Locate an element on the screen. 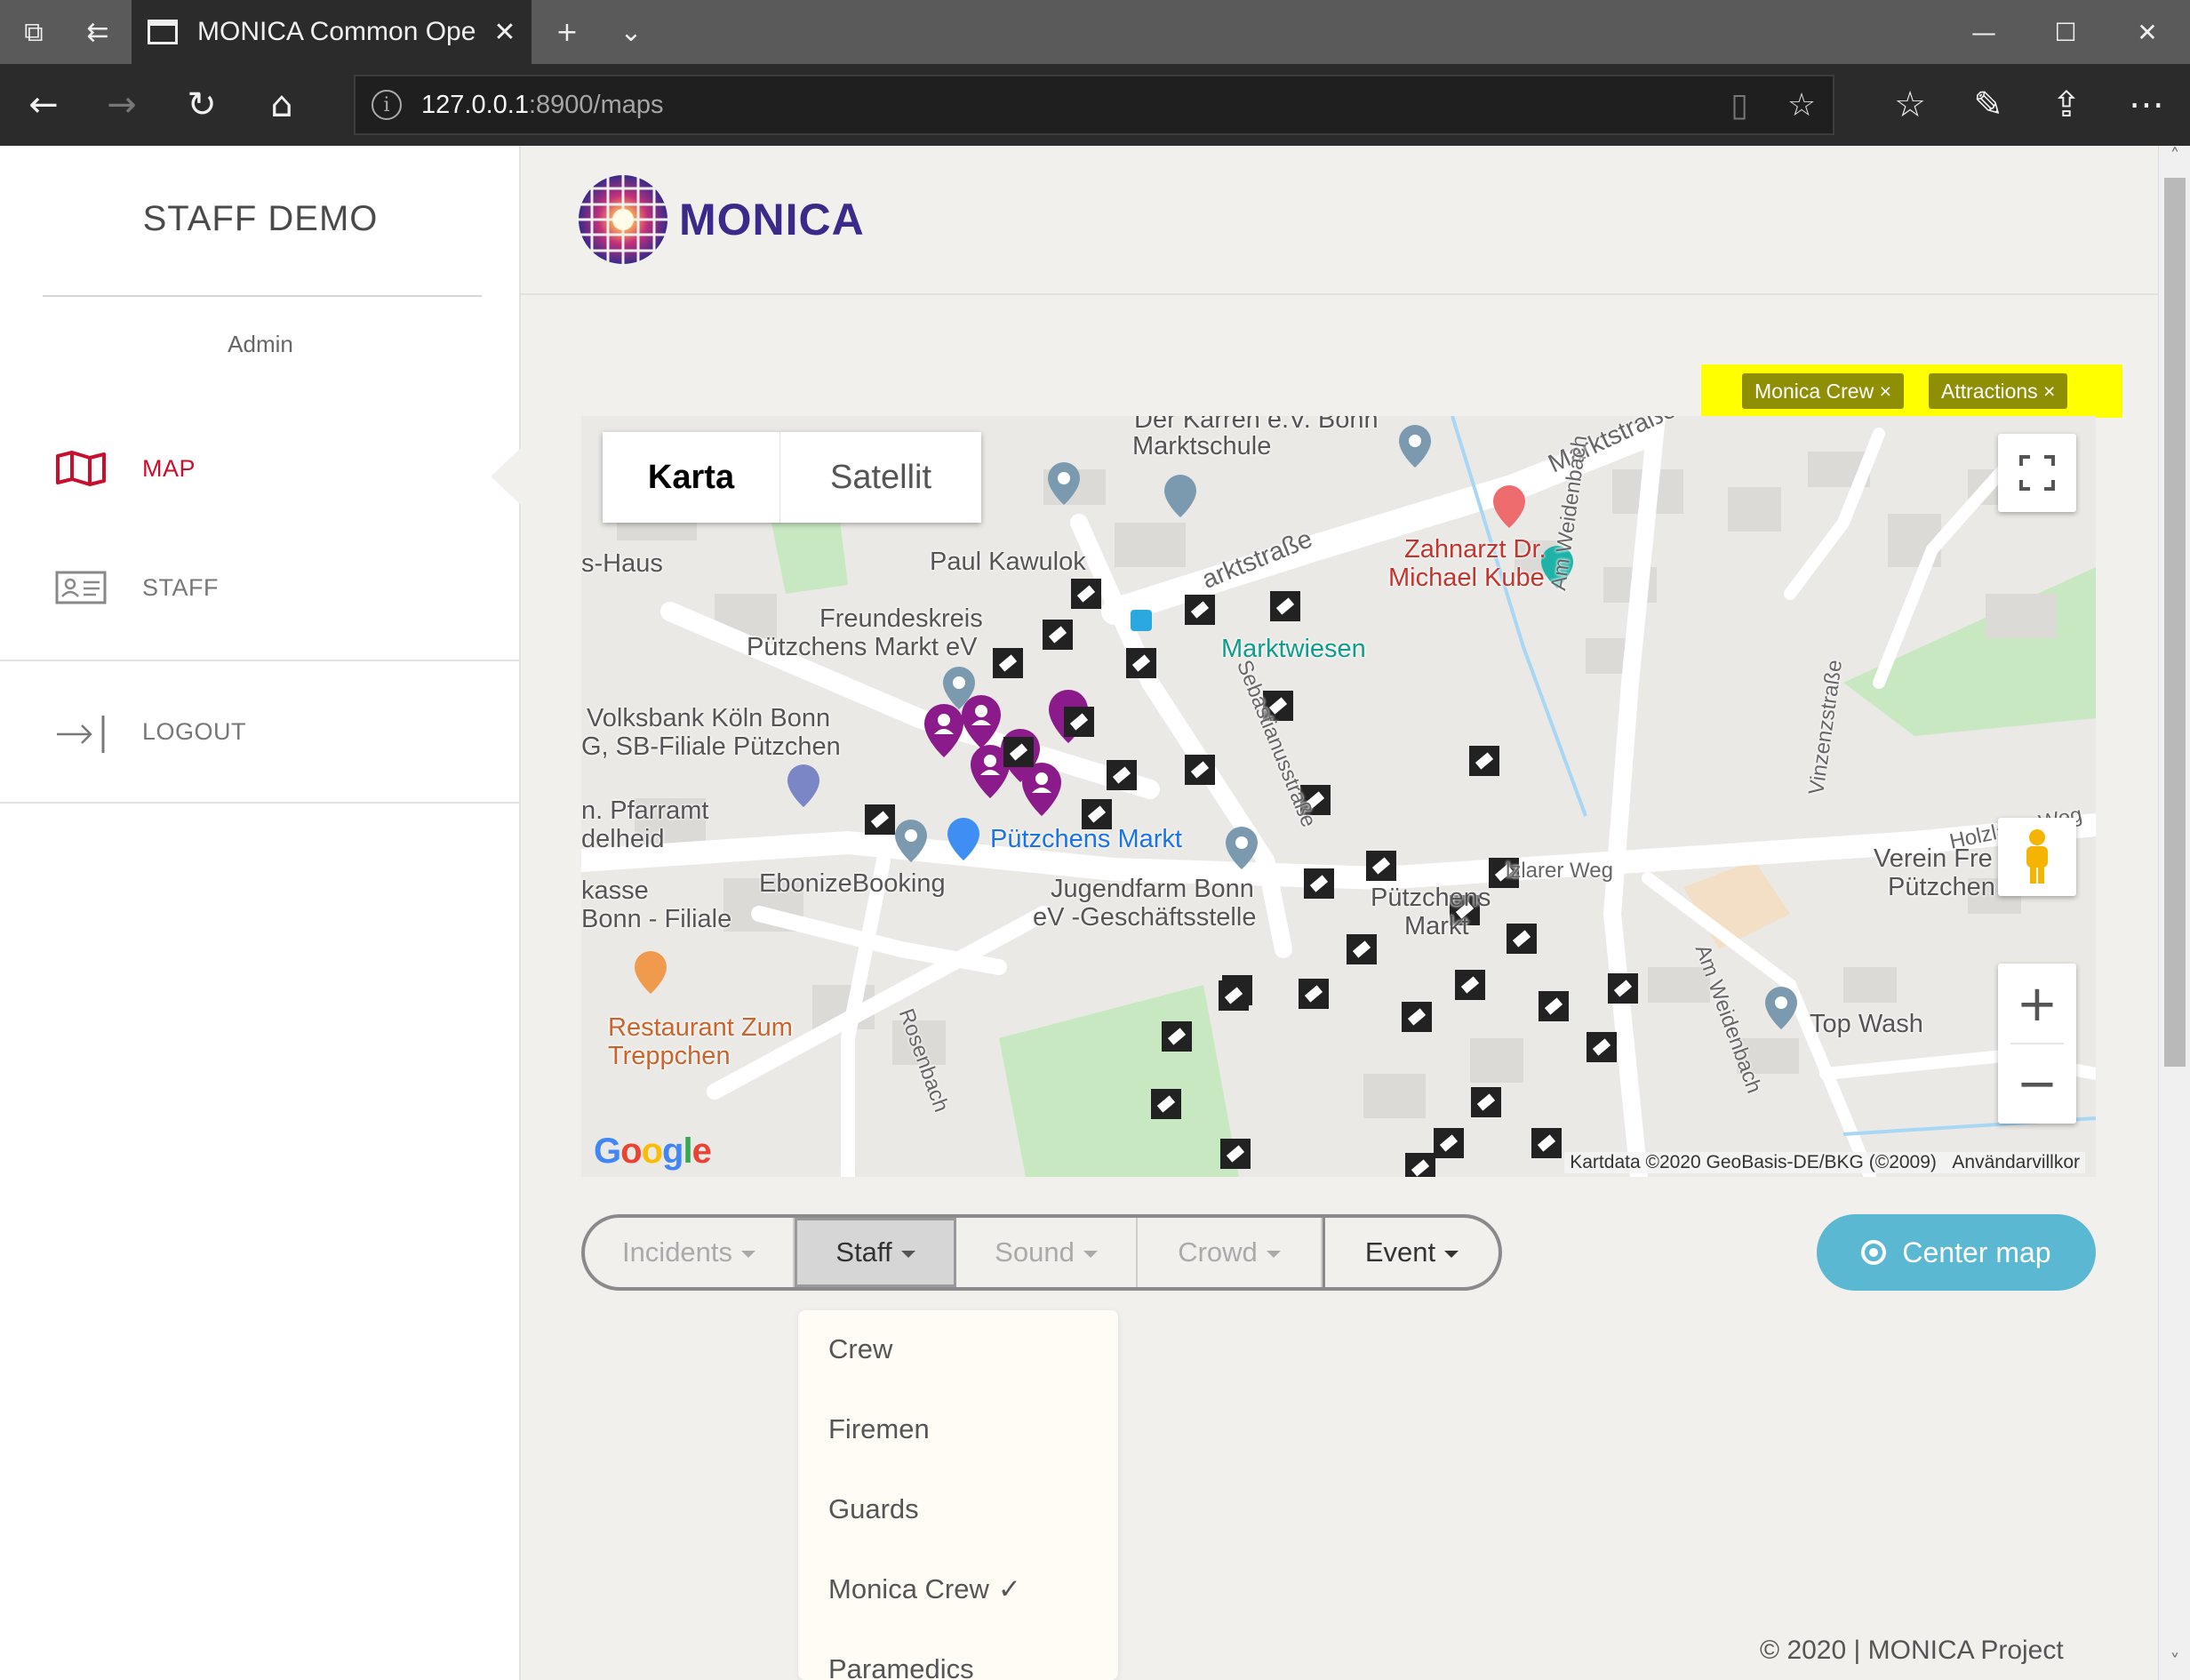 This screenshot has height=1680, width=2190. map-label-kasse: kasse is located at coordinates (615, 890).